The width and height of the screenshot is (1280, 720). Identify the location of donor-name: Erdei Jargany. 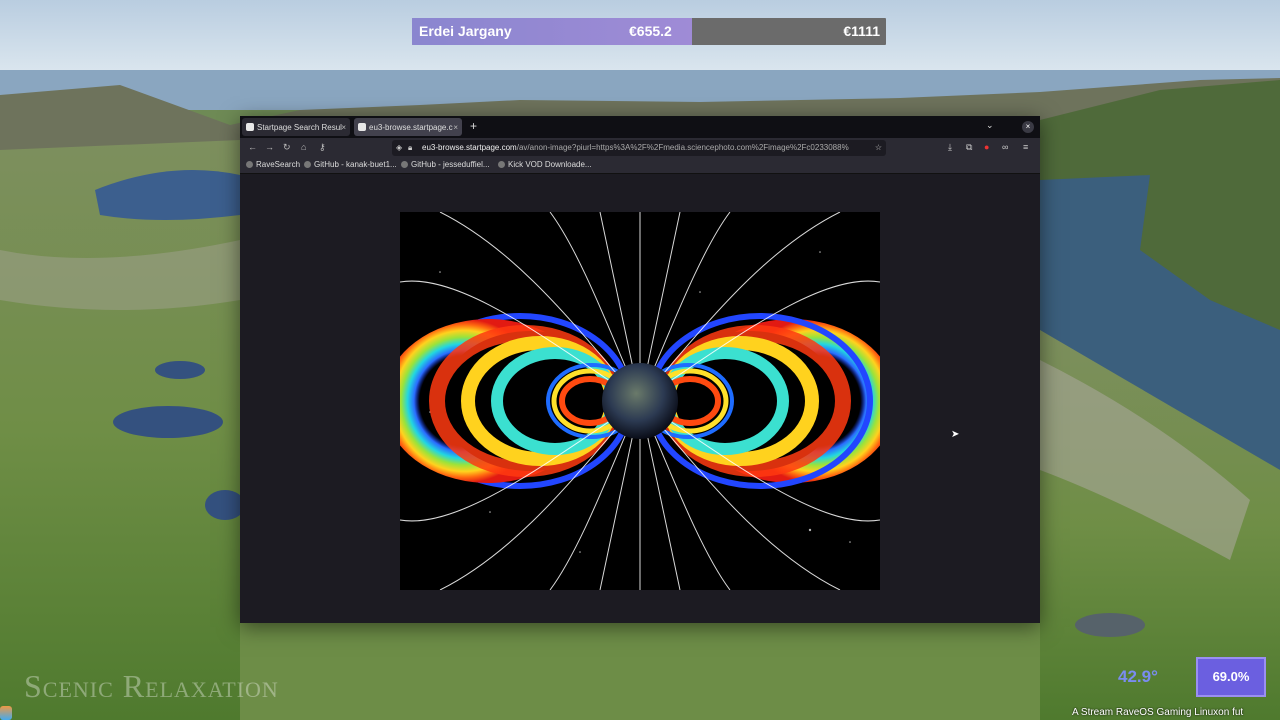
(465, 31).